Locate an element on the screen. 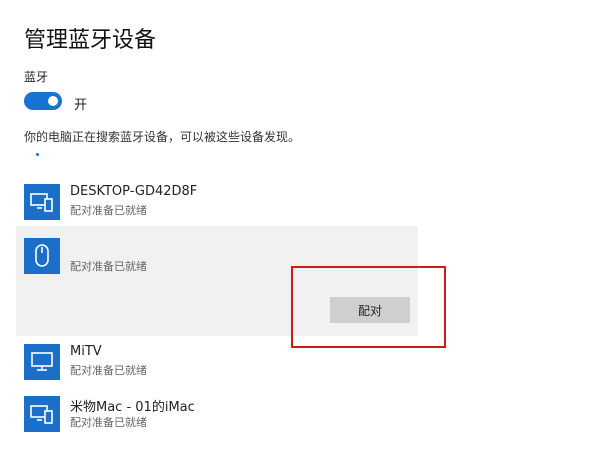 The image size is (600, 450). toggle-knob is located at coordinates (53, 101).